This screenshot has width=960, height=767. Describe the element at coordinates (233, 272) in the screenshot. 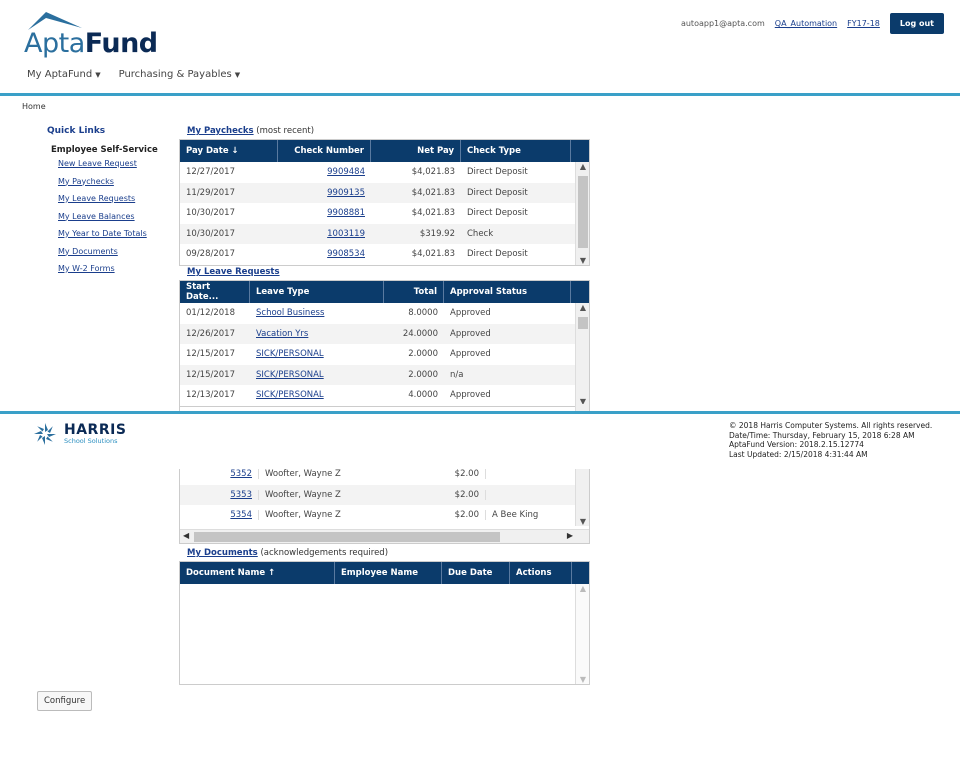

I see `leave-requests-title: My Leave Requests` at that location.